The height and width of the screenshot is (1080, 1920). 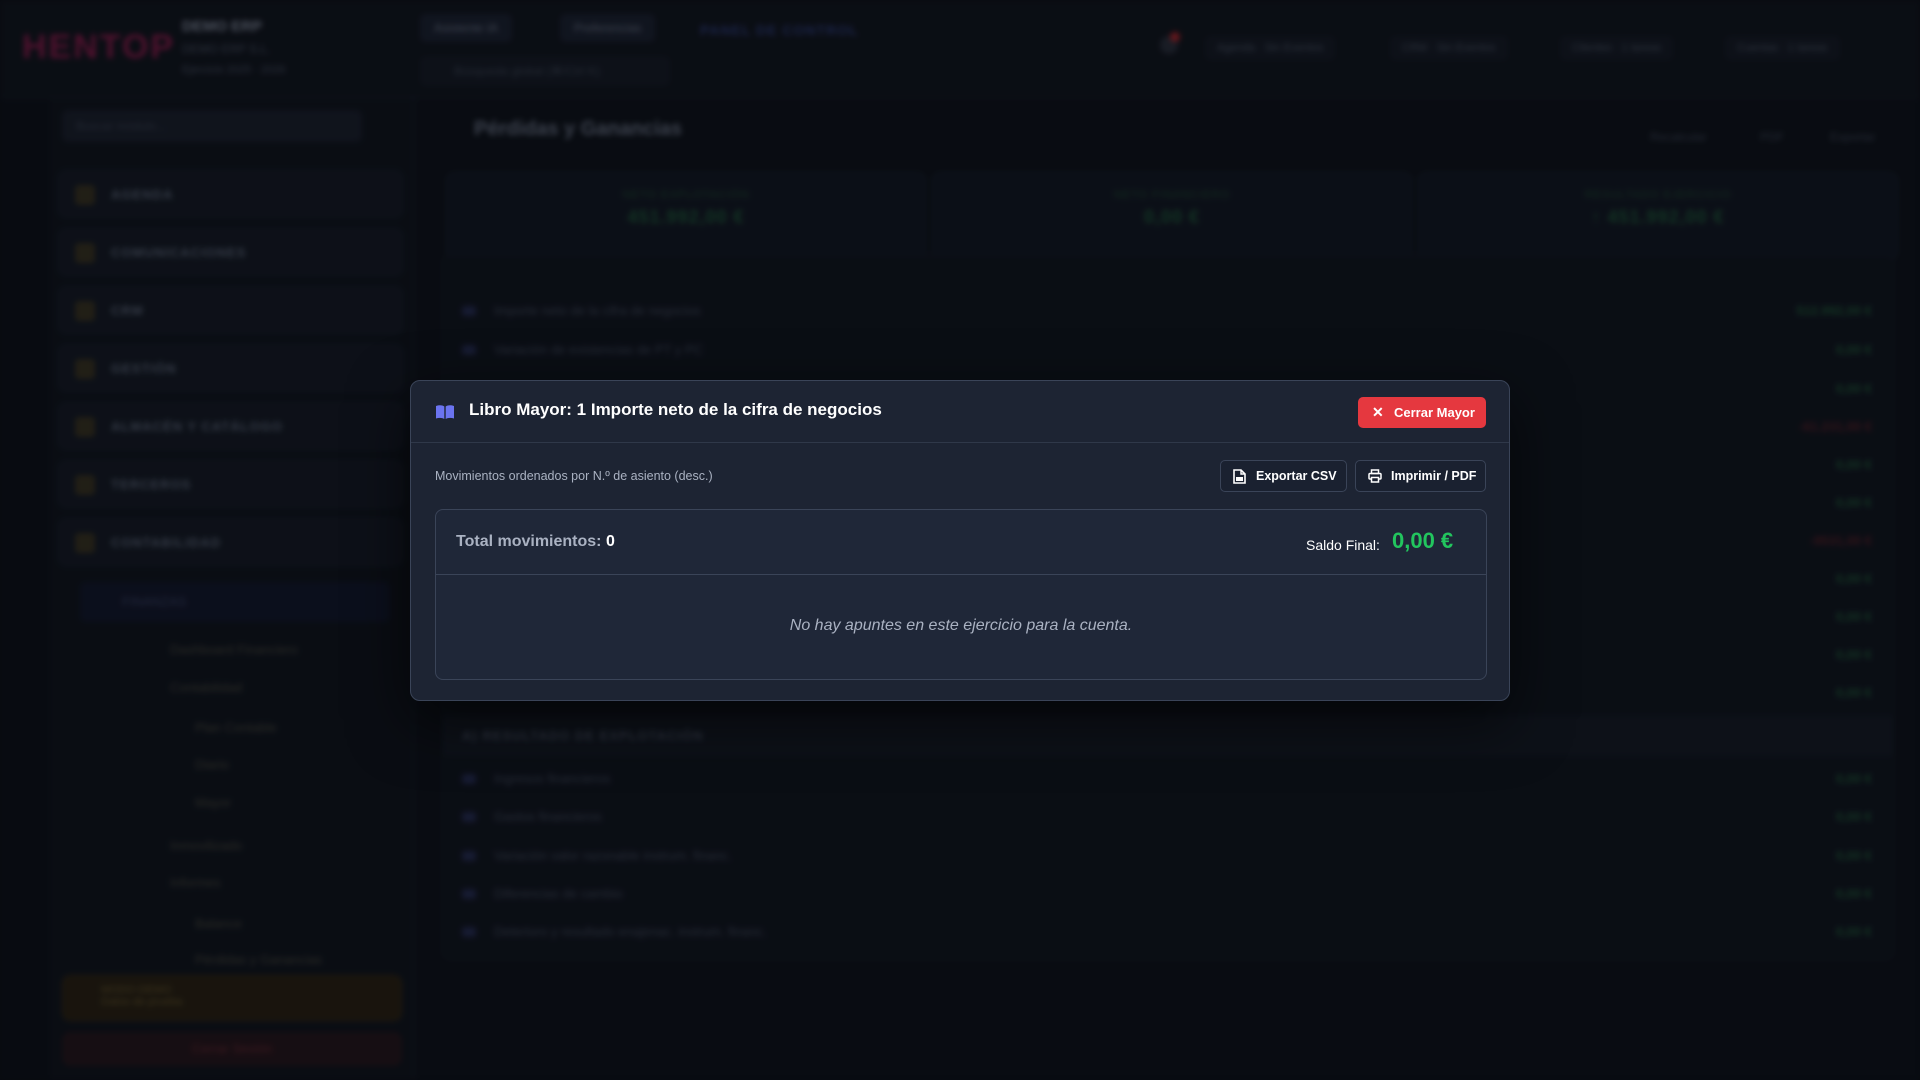 I want to click on ledger-summary: Total movimientos: 0 Saldo Final: 0,00 €, so click(x=961, y=542).